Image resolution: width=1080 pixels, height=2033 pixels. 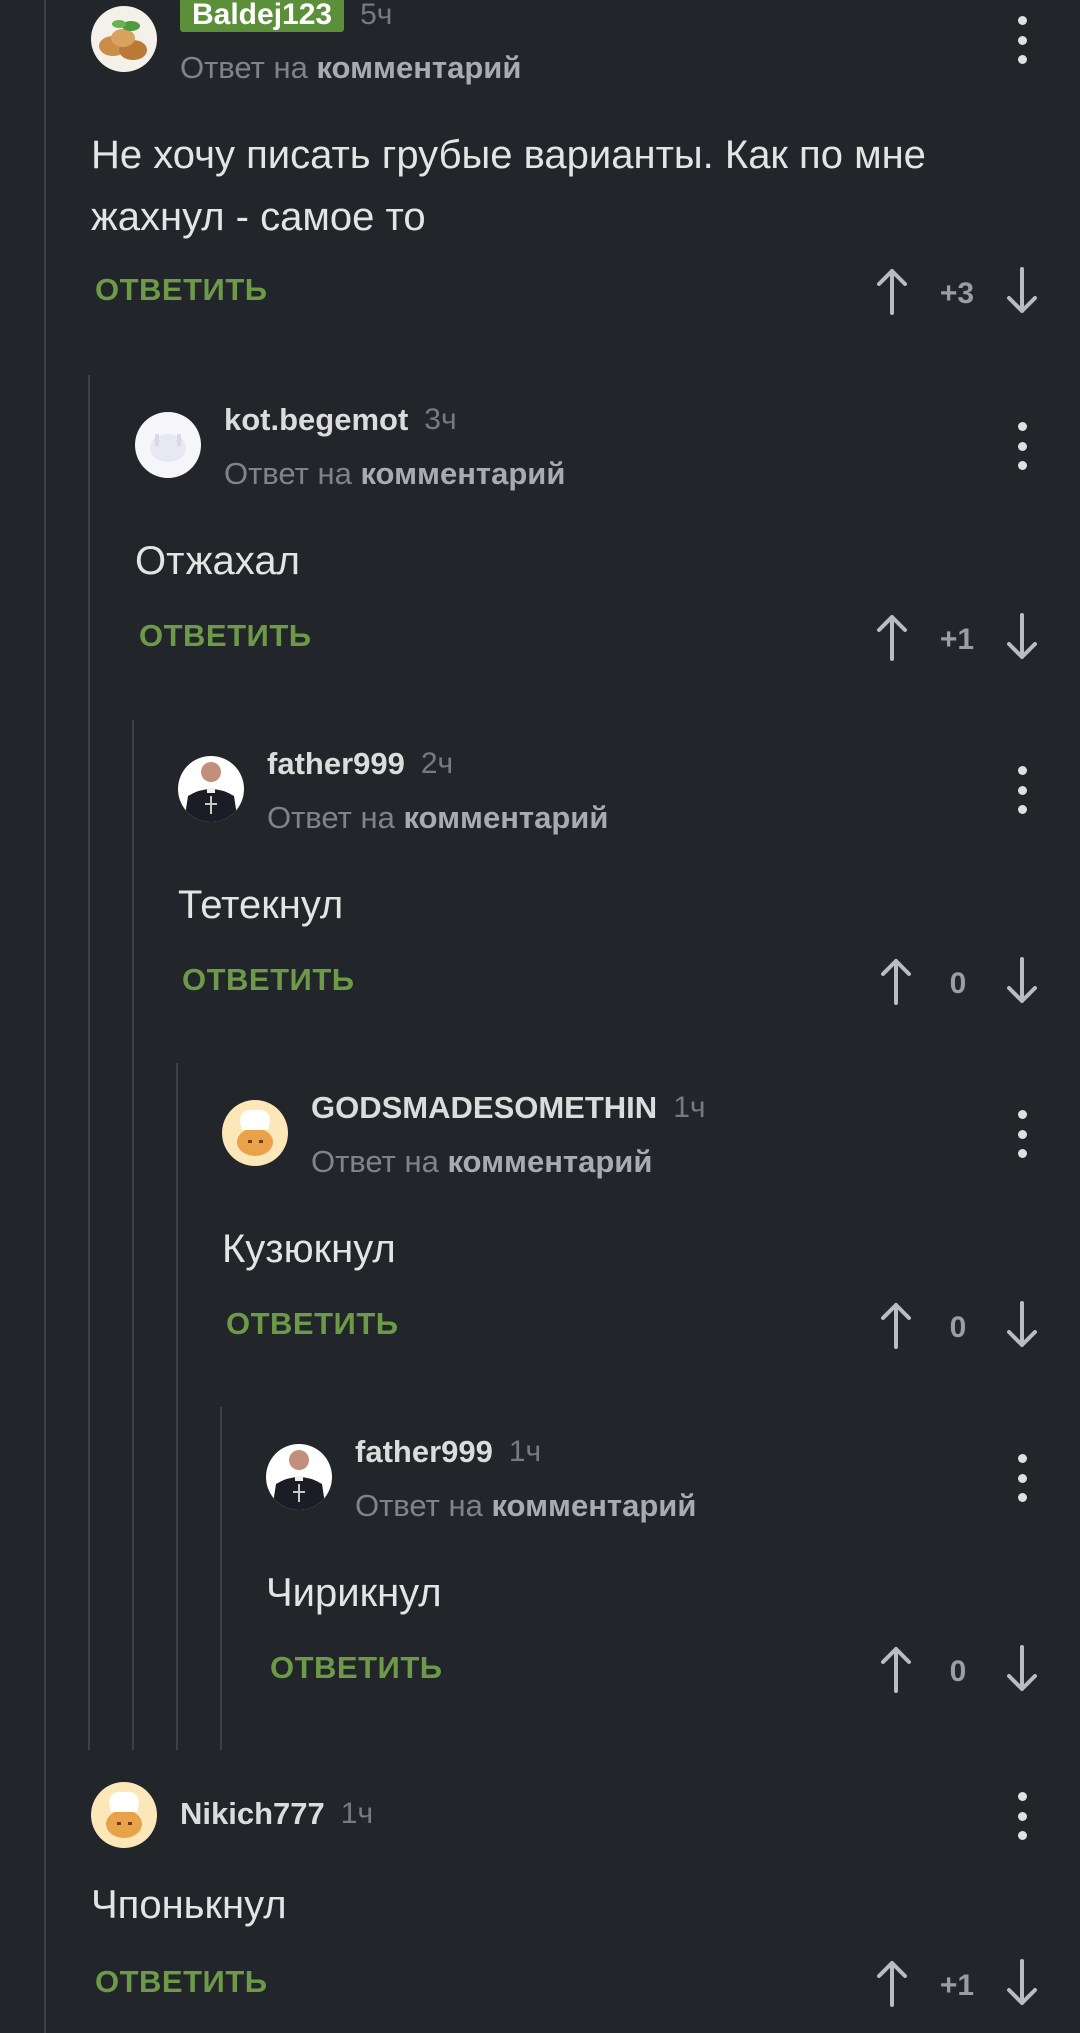 What do you see at coordinates (376, 15) in the screenshot?
I see `comment-time: 5ч` at bounding box center [376, 15].